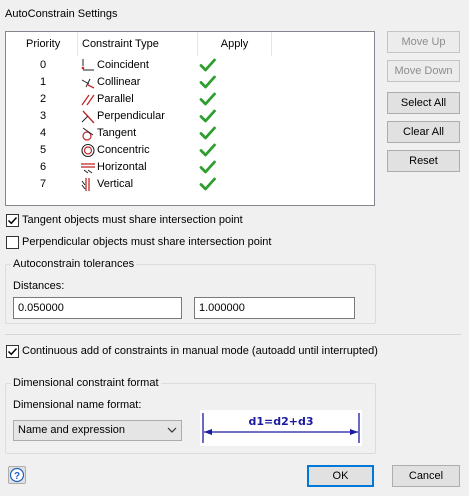 The image size is (469, 496). Describe the element at coordinates (43, 133) in the screenshot. I see `row-priority: 4` at that location.